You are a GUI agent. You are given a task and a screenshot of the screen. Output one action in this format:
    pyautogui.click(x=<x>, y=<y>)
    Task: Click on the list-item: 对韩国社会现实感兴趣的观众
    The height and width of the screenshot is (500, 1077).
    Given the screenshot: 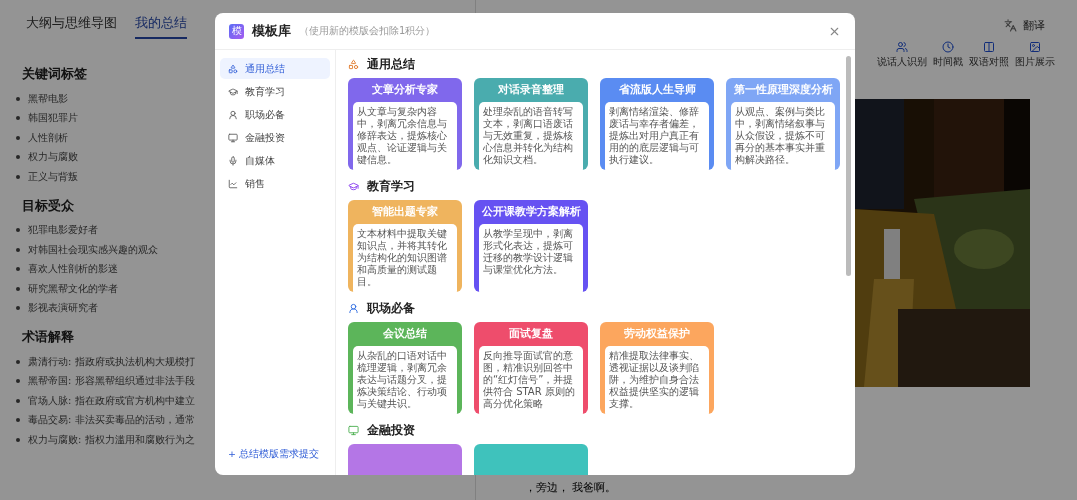 What is the action you would take?
    pyautogui.click(x=93, y=249)
    